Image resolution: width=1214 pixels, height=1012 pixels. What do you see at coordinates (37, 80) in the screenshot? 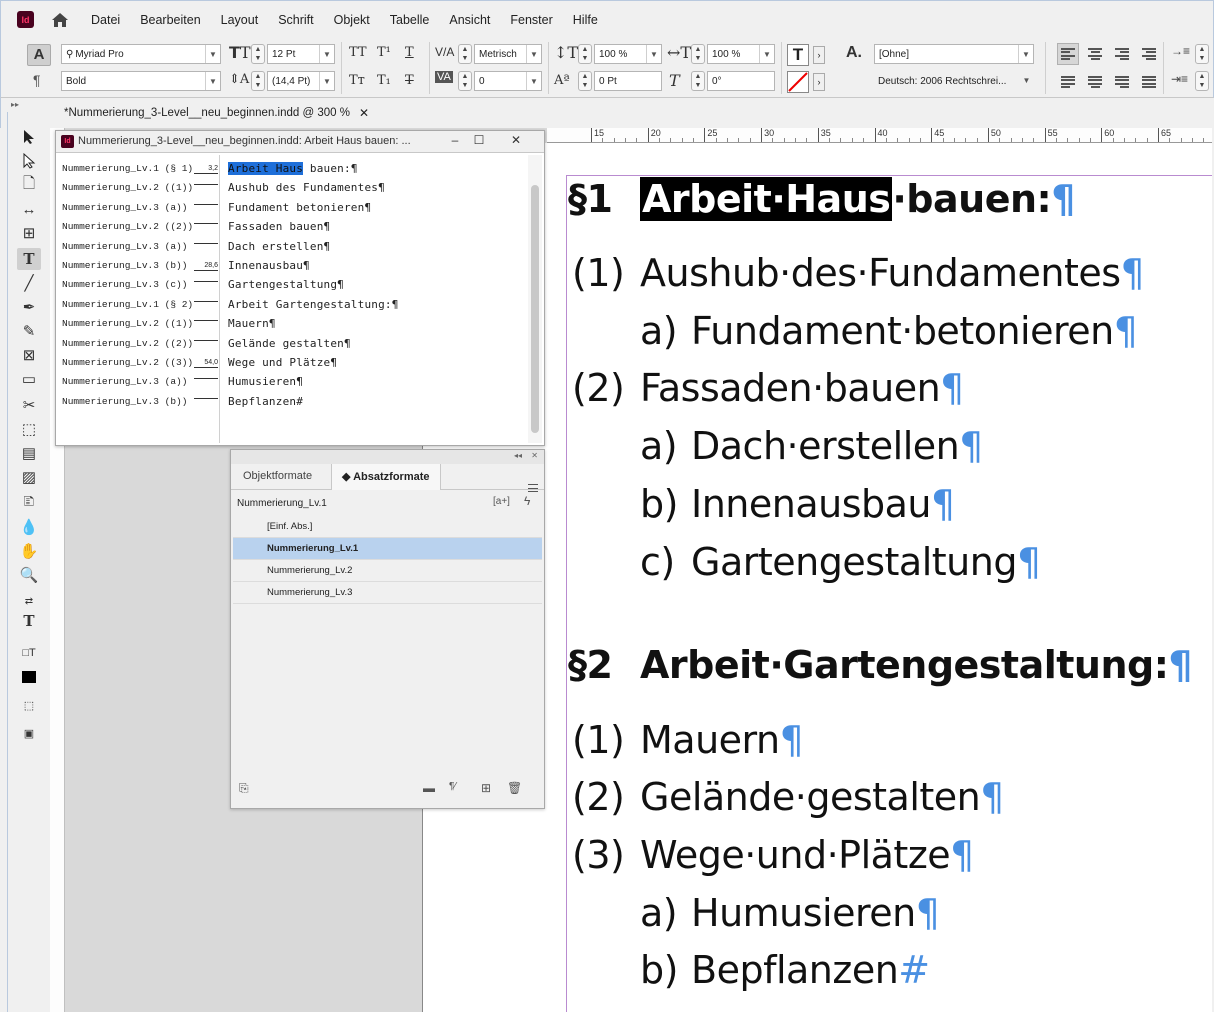
I see `paragraph-mode-icon: ¶` at bounding box center [37, 80].